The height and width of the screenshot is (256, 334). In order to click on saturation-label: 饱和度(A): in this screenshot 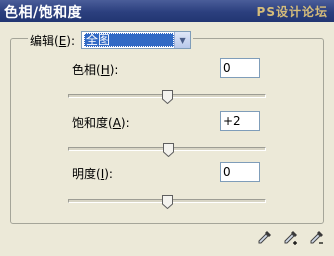, I will do `click(101, 123)`.